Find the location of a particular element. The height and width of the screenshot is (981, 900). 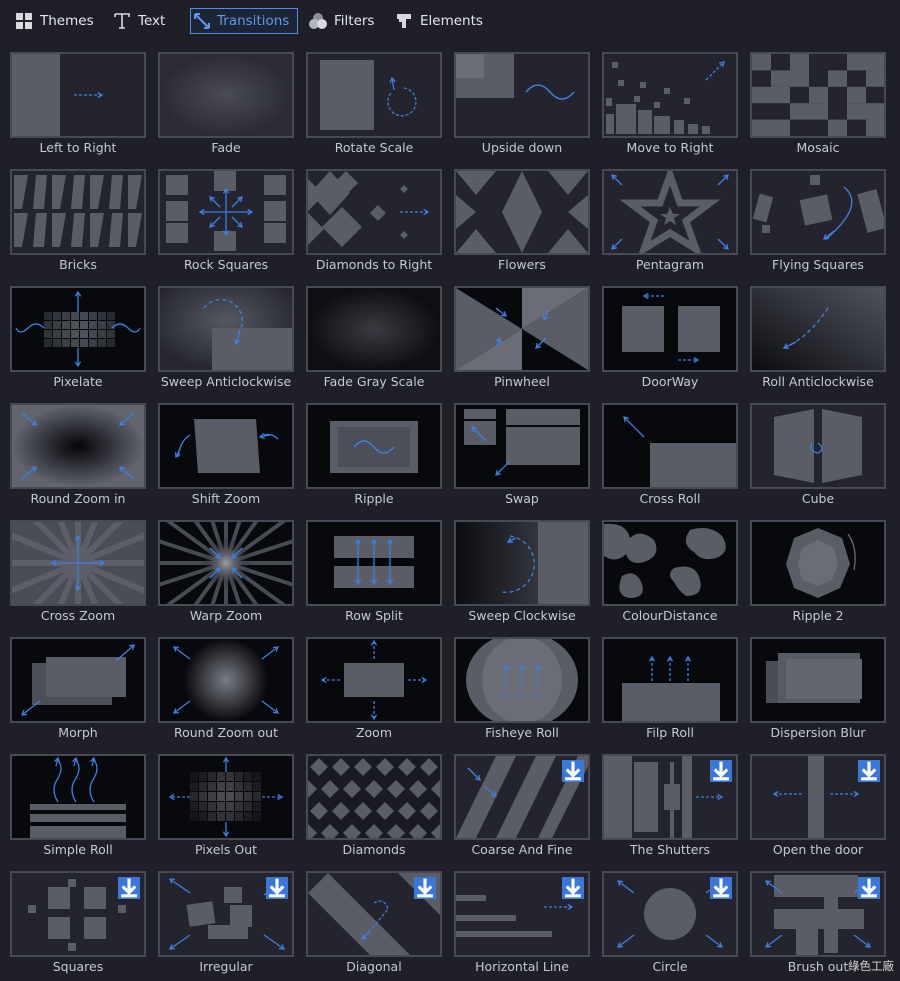

transition-tile-roll-anticlockwise: Roll Anticlockwise is located at coordinates (818, 341).